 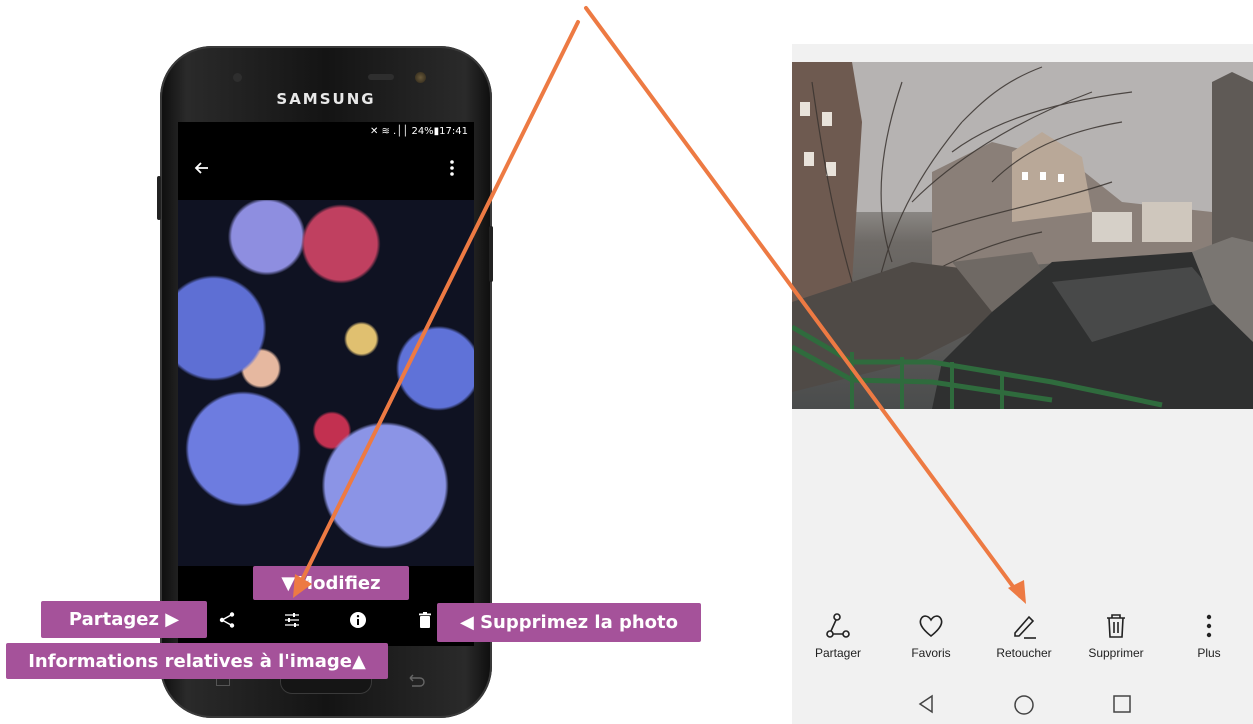 What do you see at coordinates (416, 680) in the screenshot?
I see `back-key-icon` at bounding box center [416, 680].